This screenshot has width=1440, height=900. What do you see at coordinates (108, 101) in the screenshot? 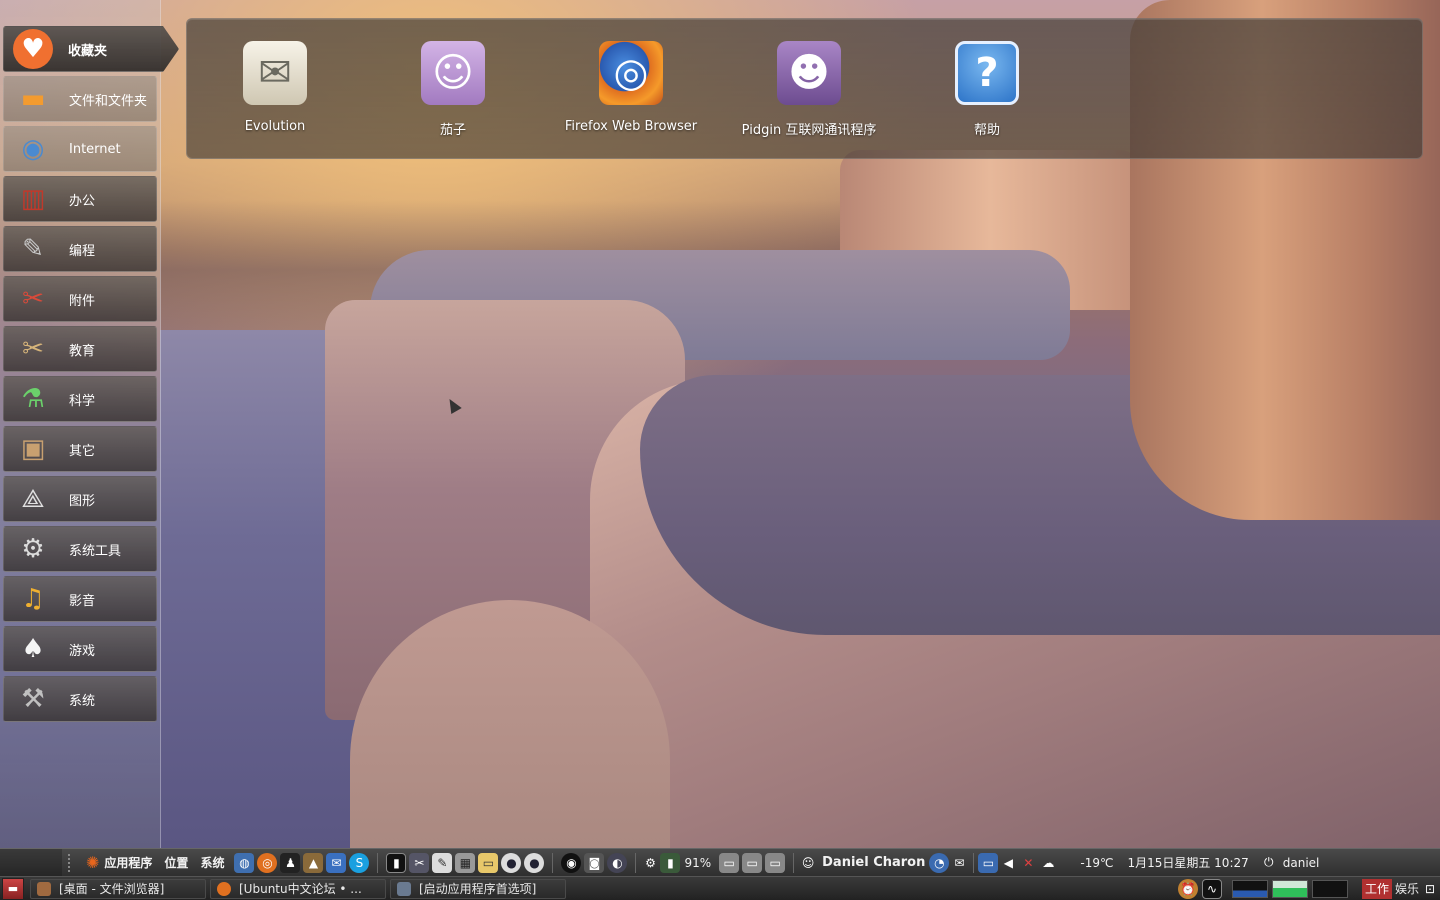
I see `category-label: 文件和文件夹` at bounding box center [108, 101].